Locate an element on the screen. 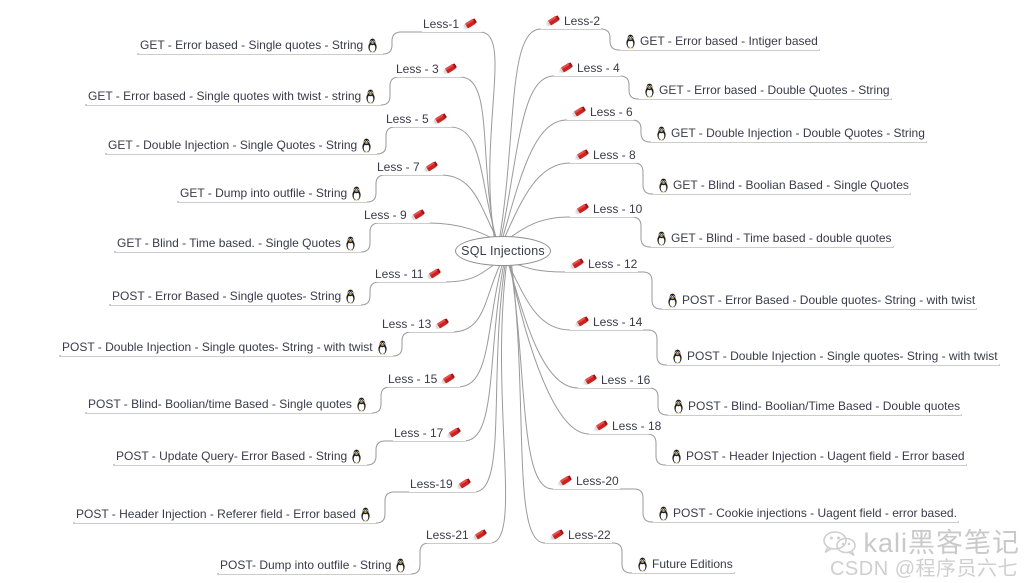 Image resolution: width=1026 pixels, height=583 pixels. topic-label-text: GET - Error based - Intiger based is located at coordinates (729, 41).